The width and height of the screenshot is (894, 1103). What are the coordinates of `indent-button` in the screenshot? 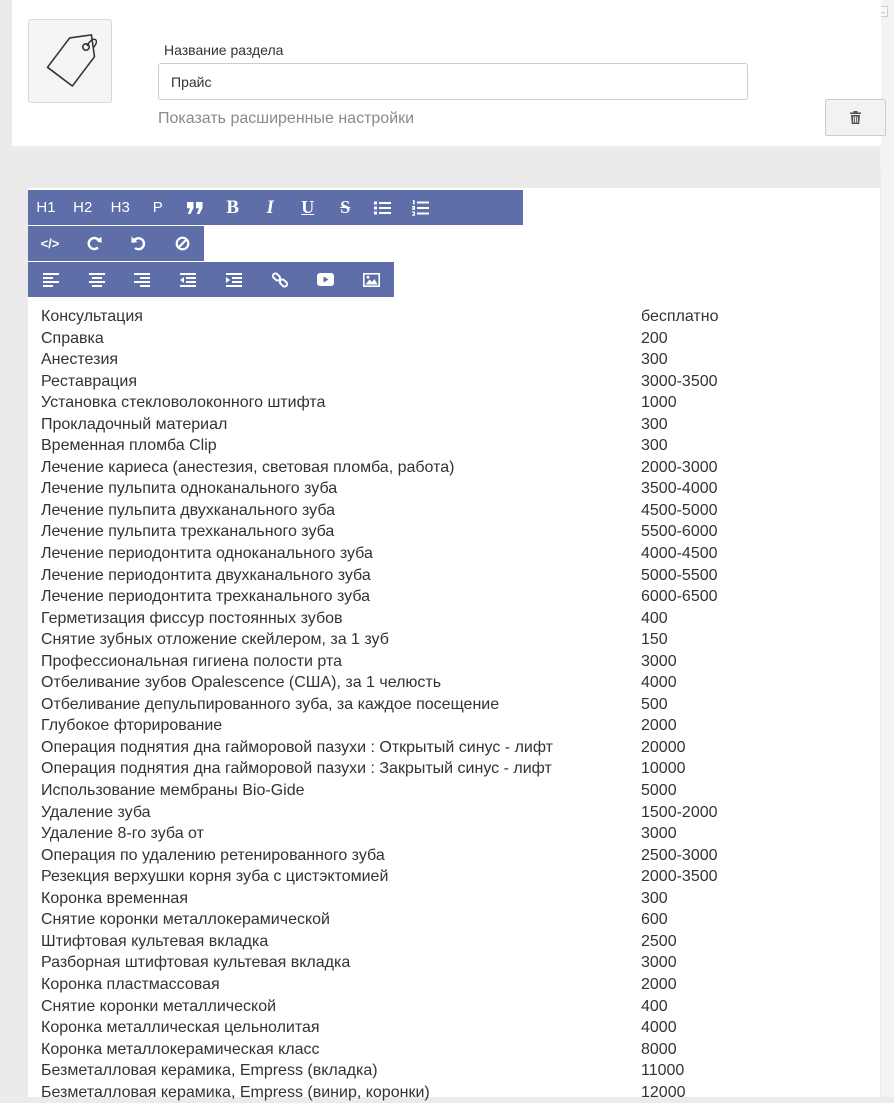 It's located at (234, 279).